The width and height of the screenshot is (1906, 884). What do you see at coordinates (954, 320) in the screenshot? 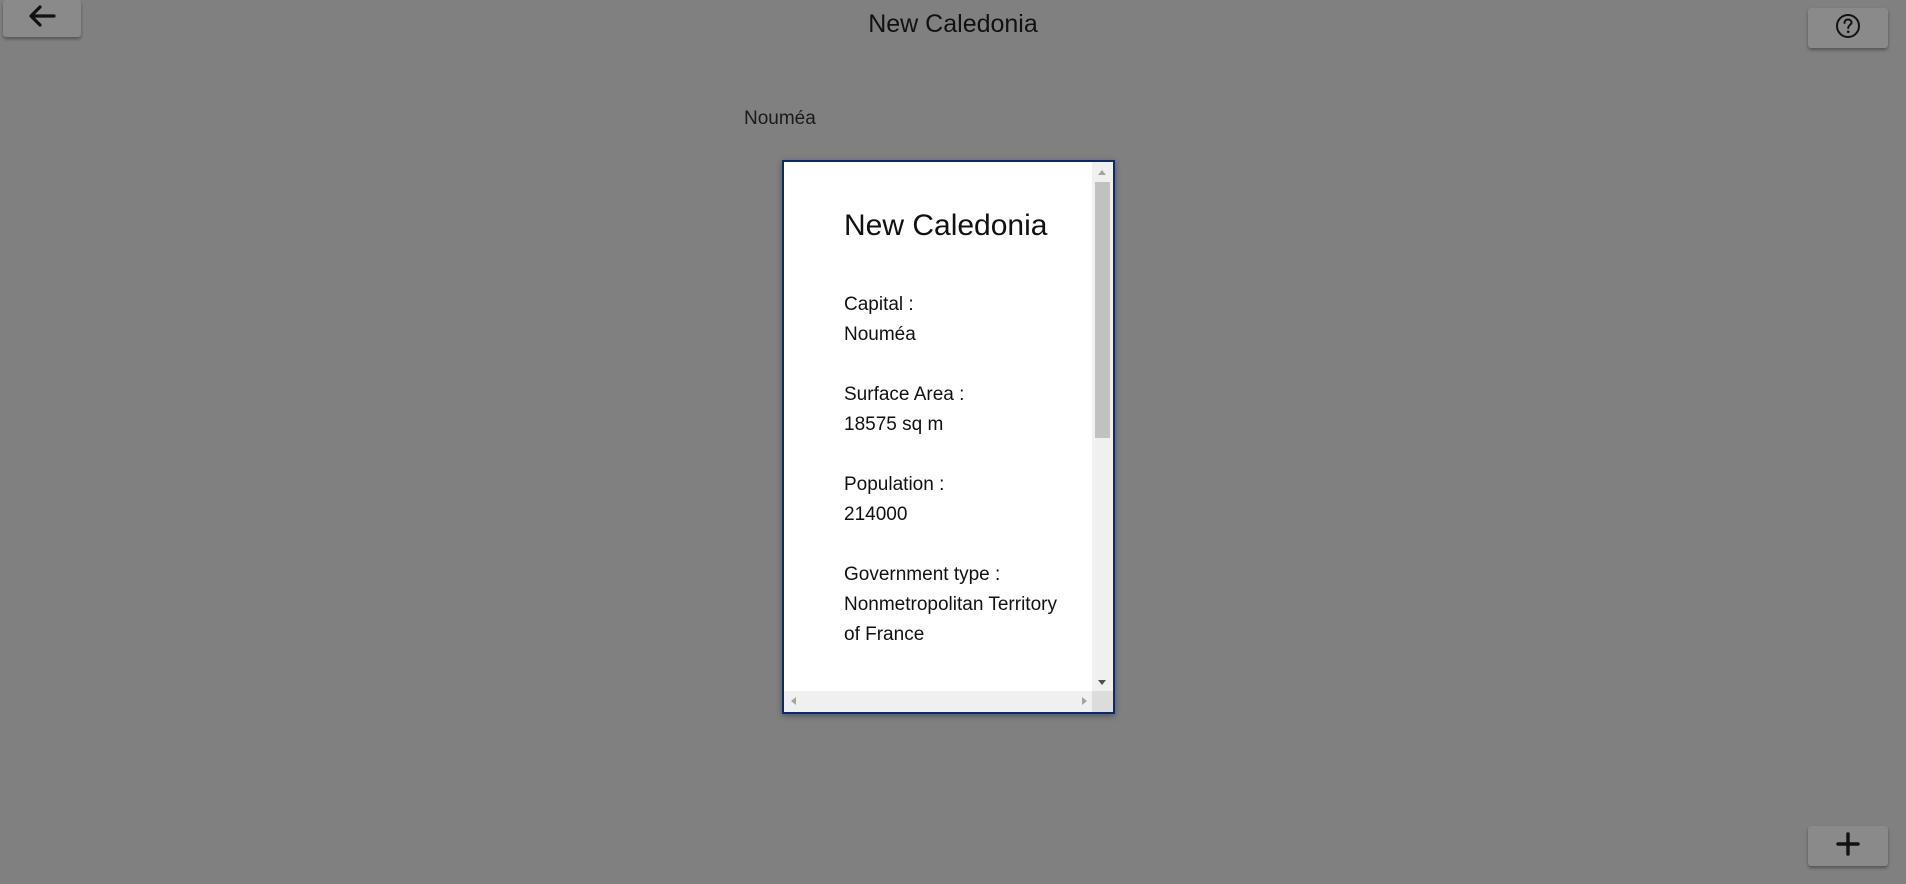
I see `field-capital: Capital : Nouméa` at bounding box center [954, 320].